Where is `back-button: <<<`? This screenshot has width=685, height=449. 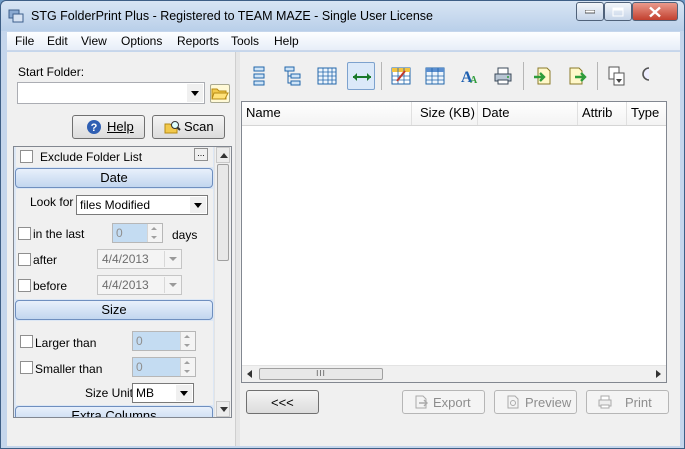
back-button: <<< is located at coordinates (282, 402).